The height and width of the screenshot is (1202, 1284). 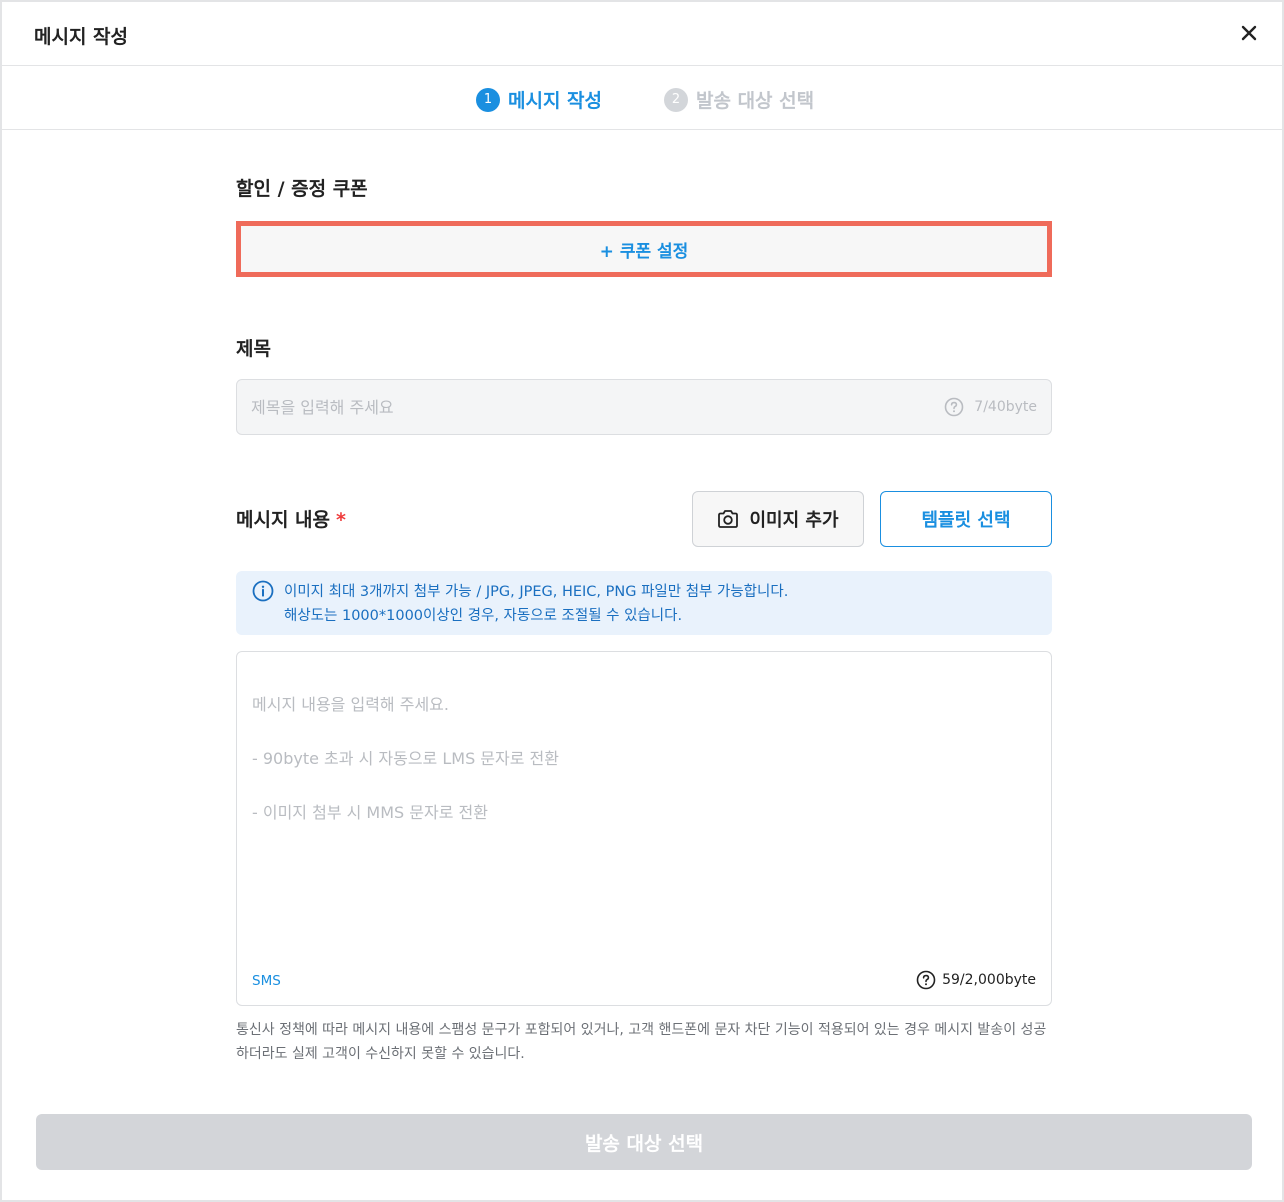 I want to click on info-line: 해상도는 1000*1000이상인 경우, 자동으로 조절될 수 있습니다., so click(x=483, y=616).